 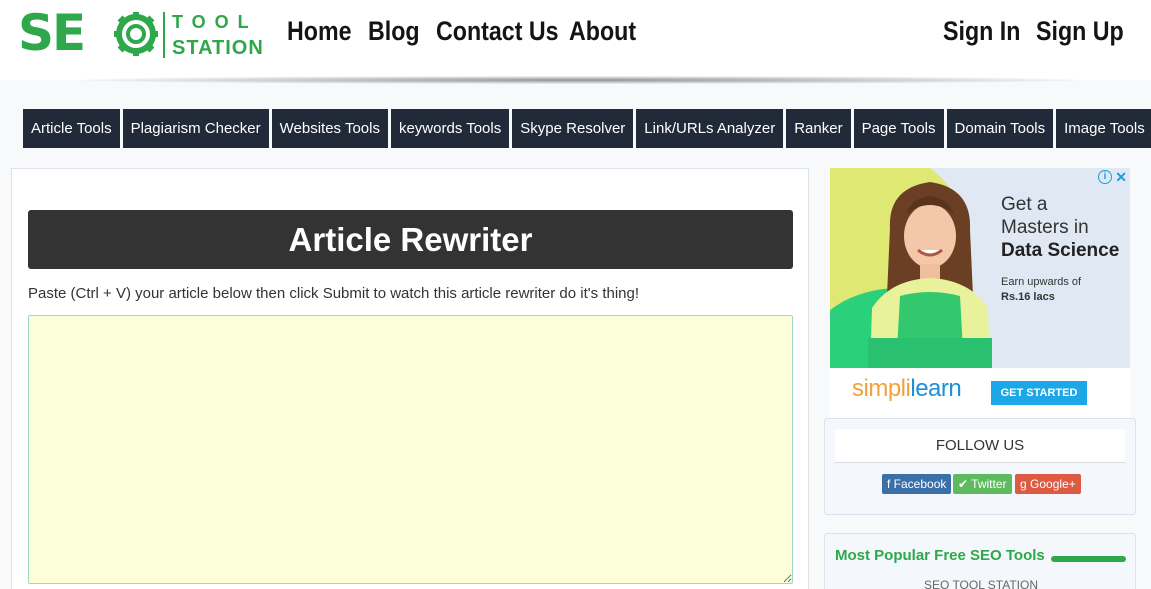 What do you see at coordinates (1024, 204) in the screenshot?
I see `ad-headline-line1: Get a` at bounding box center [1024, 204].